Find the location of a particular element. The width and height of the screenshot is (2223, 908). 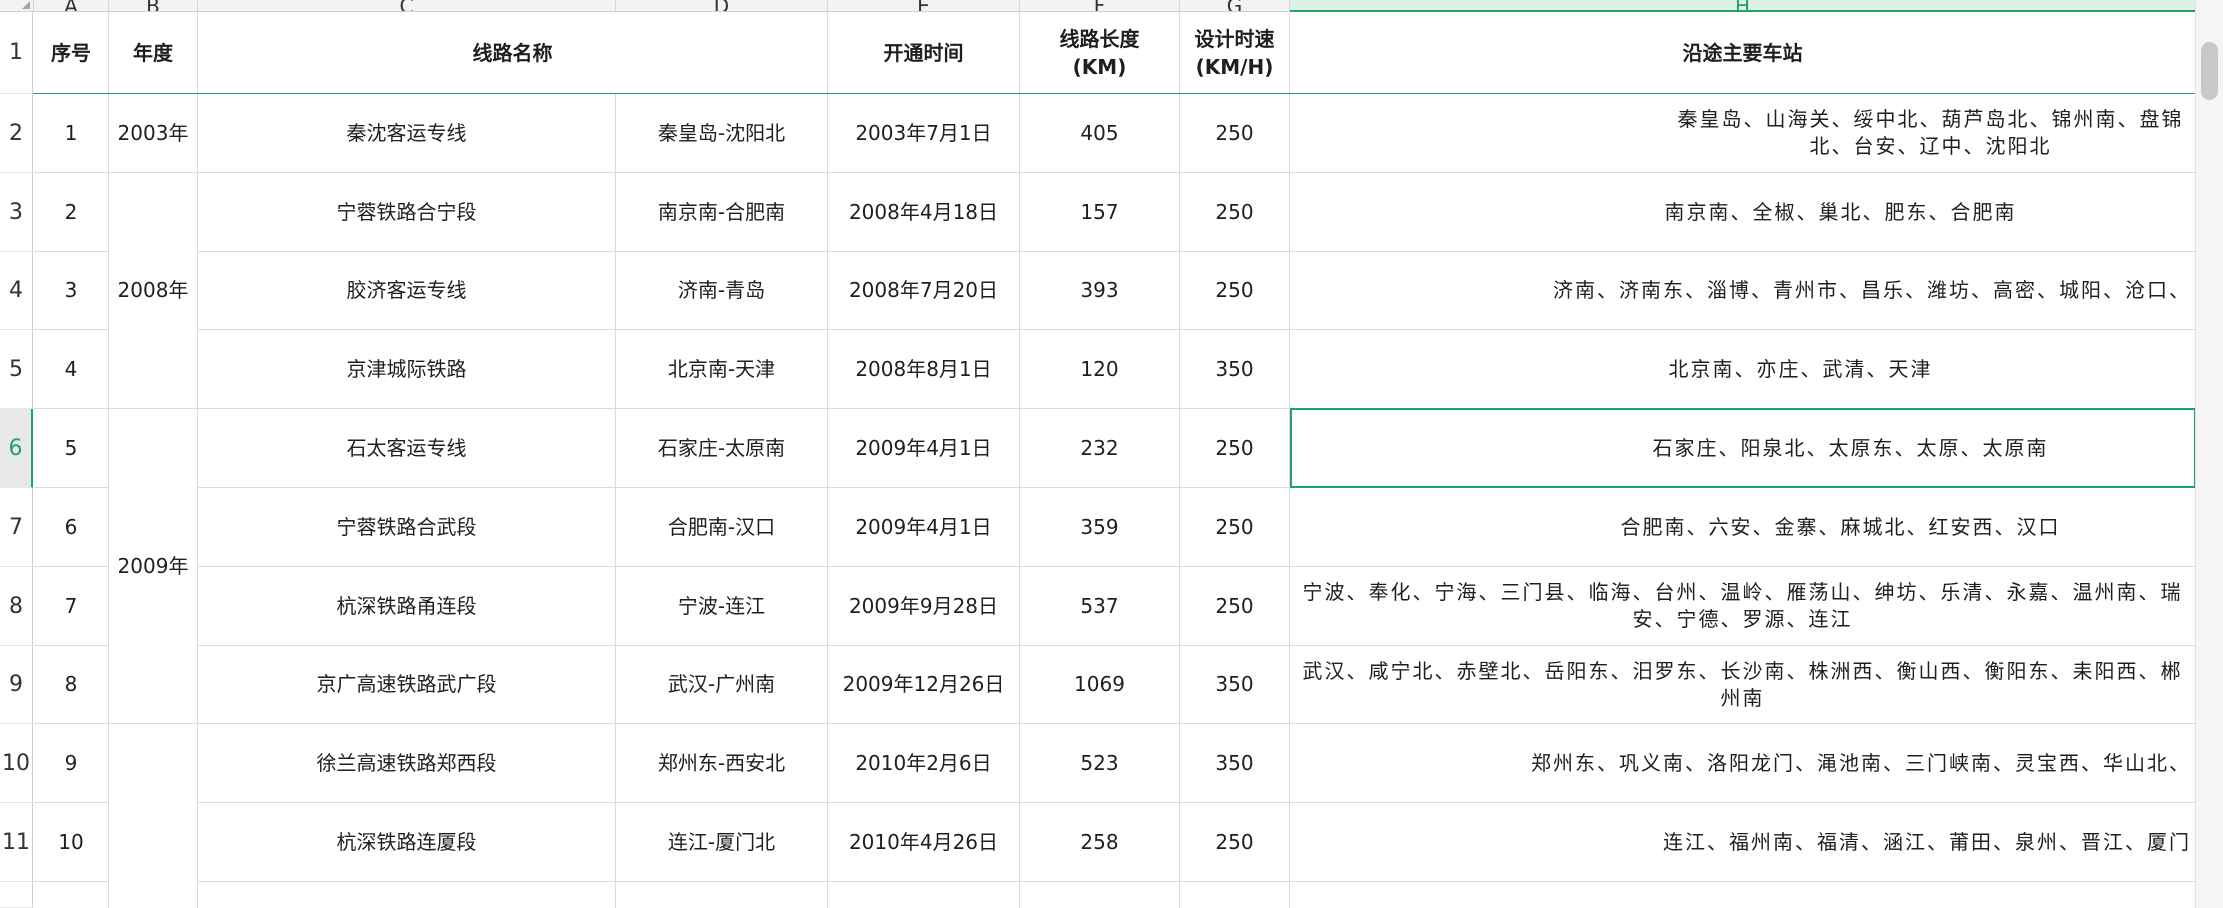

column-header-h: H is located at coordinates (1743, 6).